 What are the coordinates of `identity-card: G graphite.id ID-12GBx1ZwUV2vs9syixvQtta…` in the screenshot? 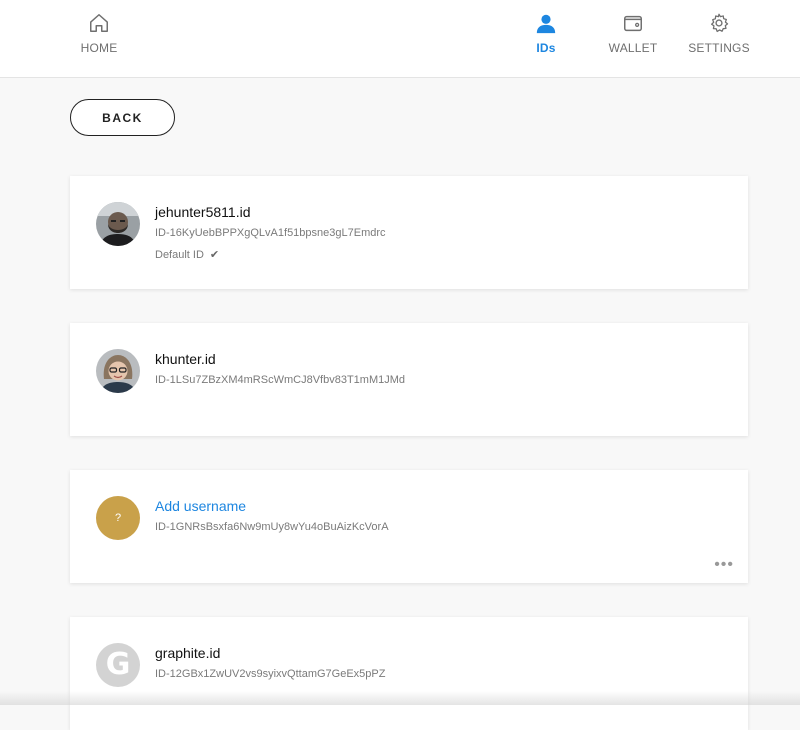 It's located at (409, 673).